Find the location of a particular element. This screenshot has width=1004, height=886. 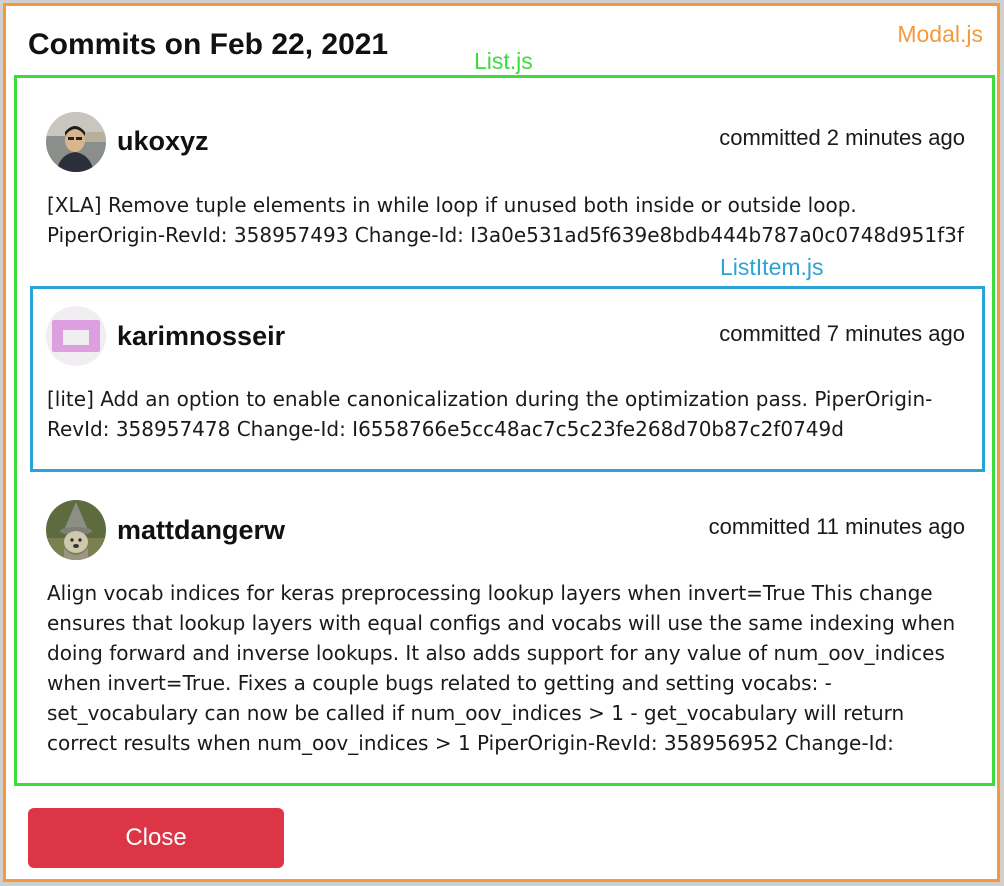

identicon-avatar is located at coordinates (76, 336).